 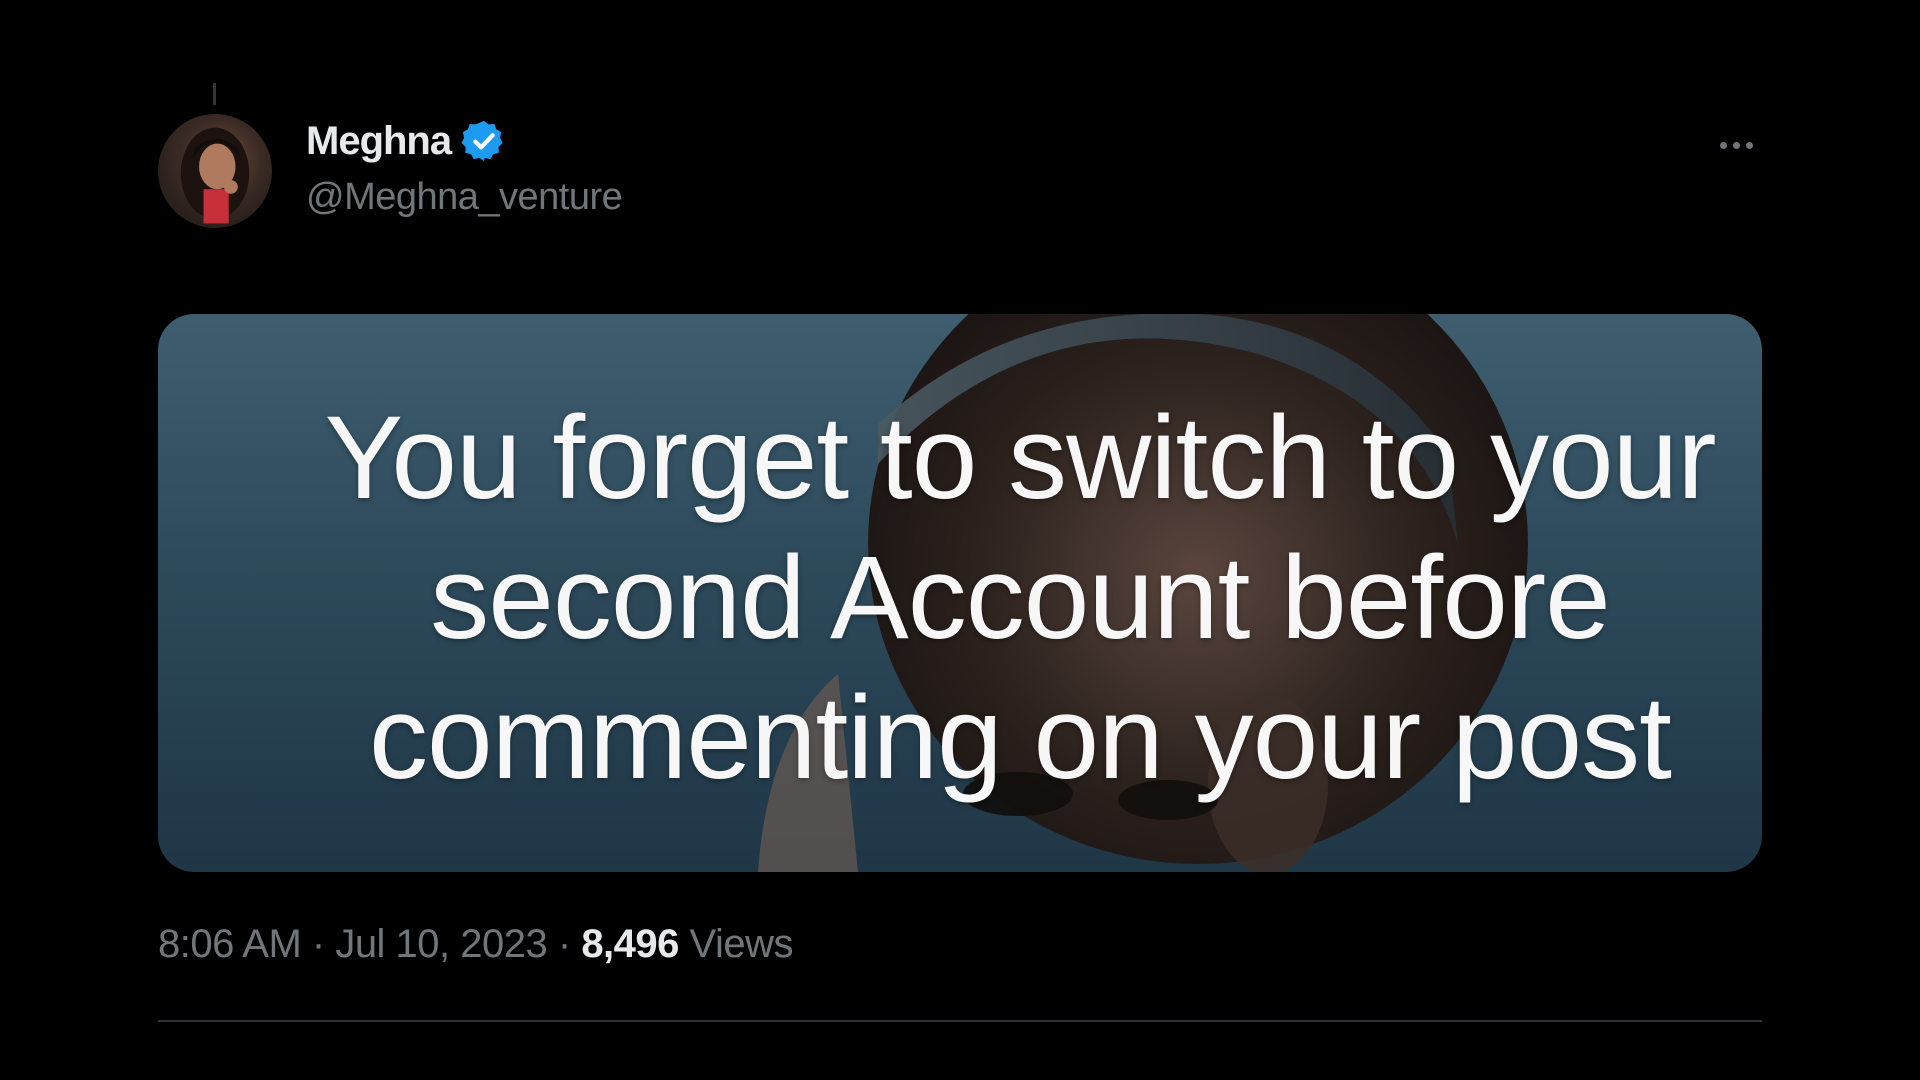 What do you see at coordinates (960, 1021) in the screenshot?
I see `divider` at bounding box center [960, 1021].